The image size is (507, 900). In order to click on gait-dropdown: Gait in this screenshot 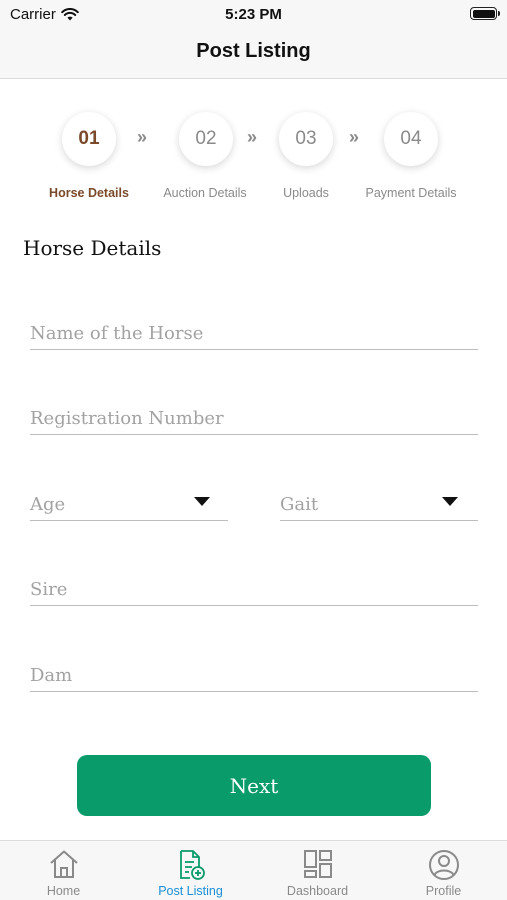, I will do `click(379, 503)`.